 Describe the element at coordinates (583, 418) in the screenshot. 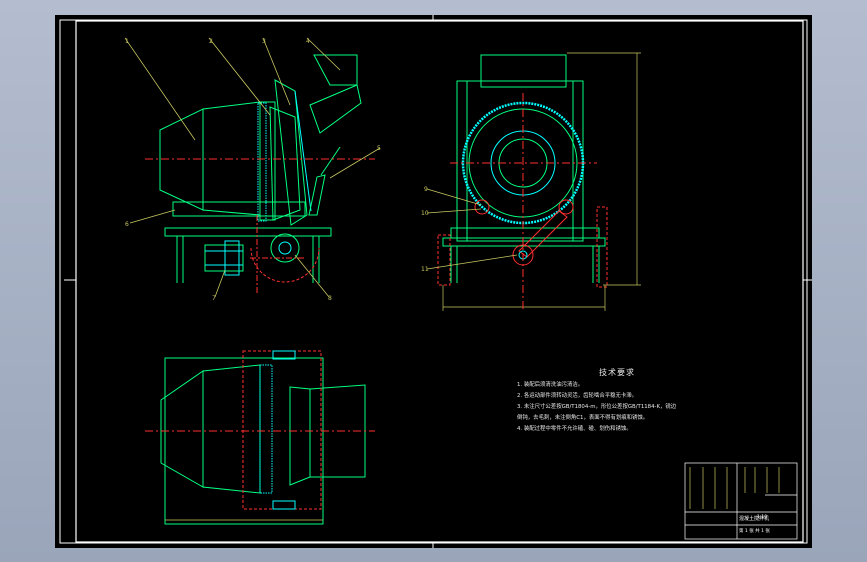

I see `requirement-line: 倒钝，去毛刺，未注倒角C1，表面不得有划痕和锈蚀。` at that location.